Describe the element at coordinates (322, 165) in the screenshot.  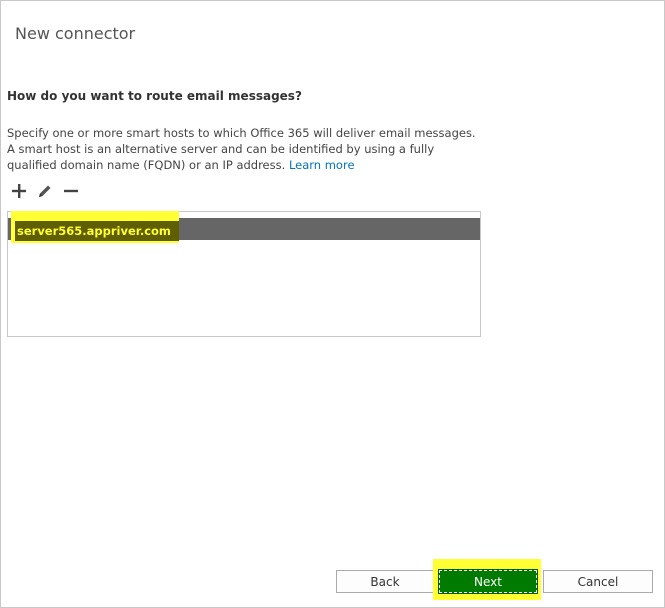
I see `learn-more-link: Learn more` at that location.